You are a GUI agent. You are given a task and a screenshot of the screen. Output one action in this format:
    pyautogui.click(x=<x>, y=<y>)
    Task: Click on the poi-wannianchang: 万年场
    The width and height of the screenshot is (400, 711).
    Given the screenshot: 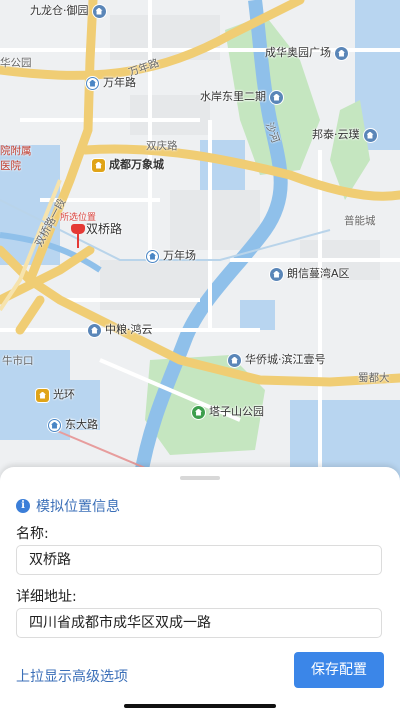 What is the action you would take?
    pyautogui.click(x=171, y=256)
    